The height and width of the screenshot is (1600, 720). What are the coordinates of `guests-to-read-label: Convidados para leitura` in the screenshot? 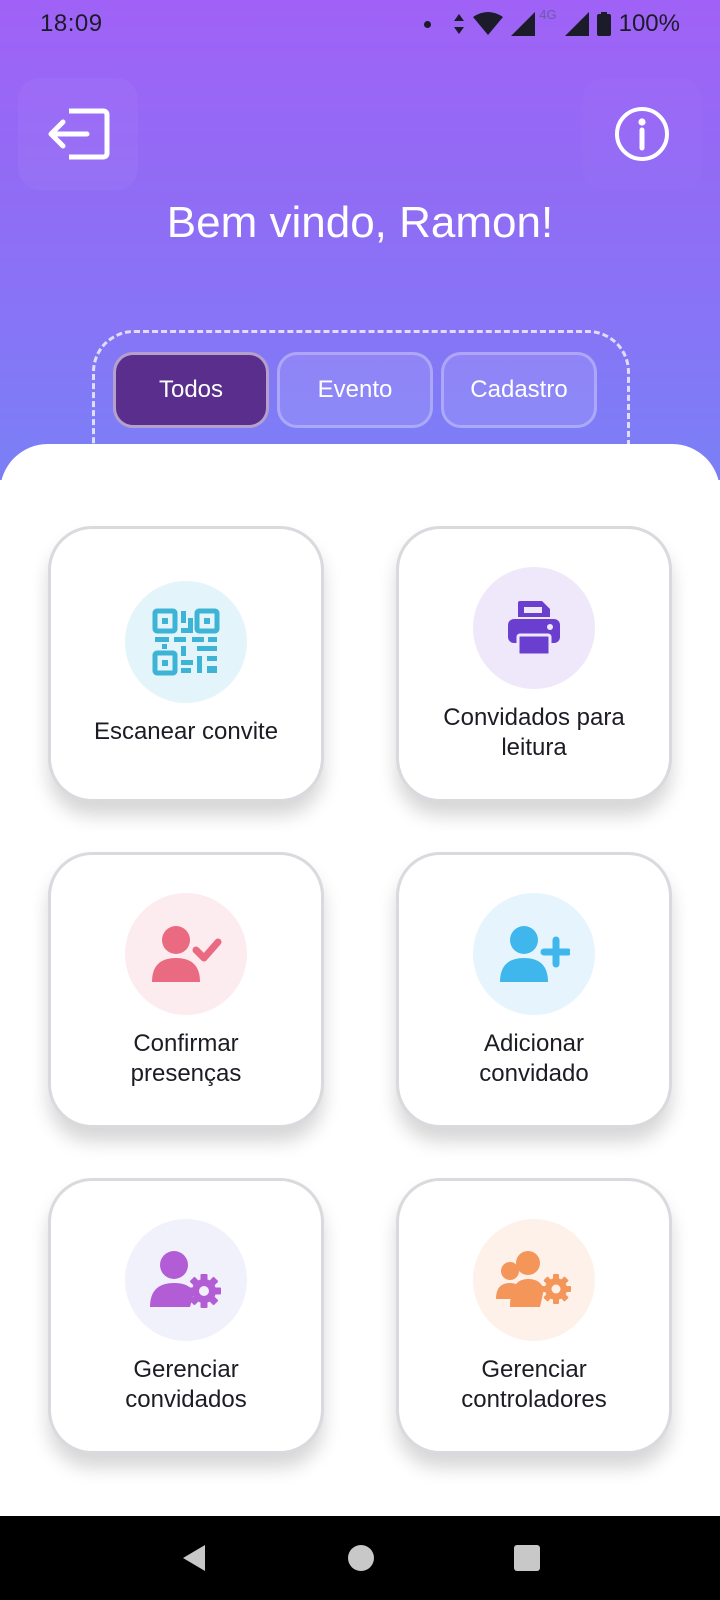 It's located at (534, 732).